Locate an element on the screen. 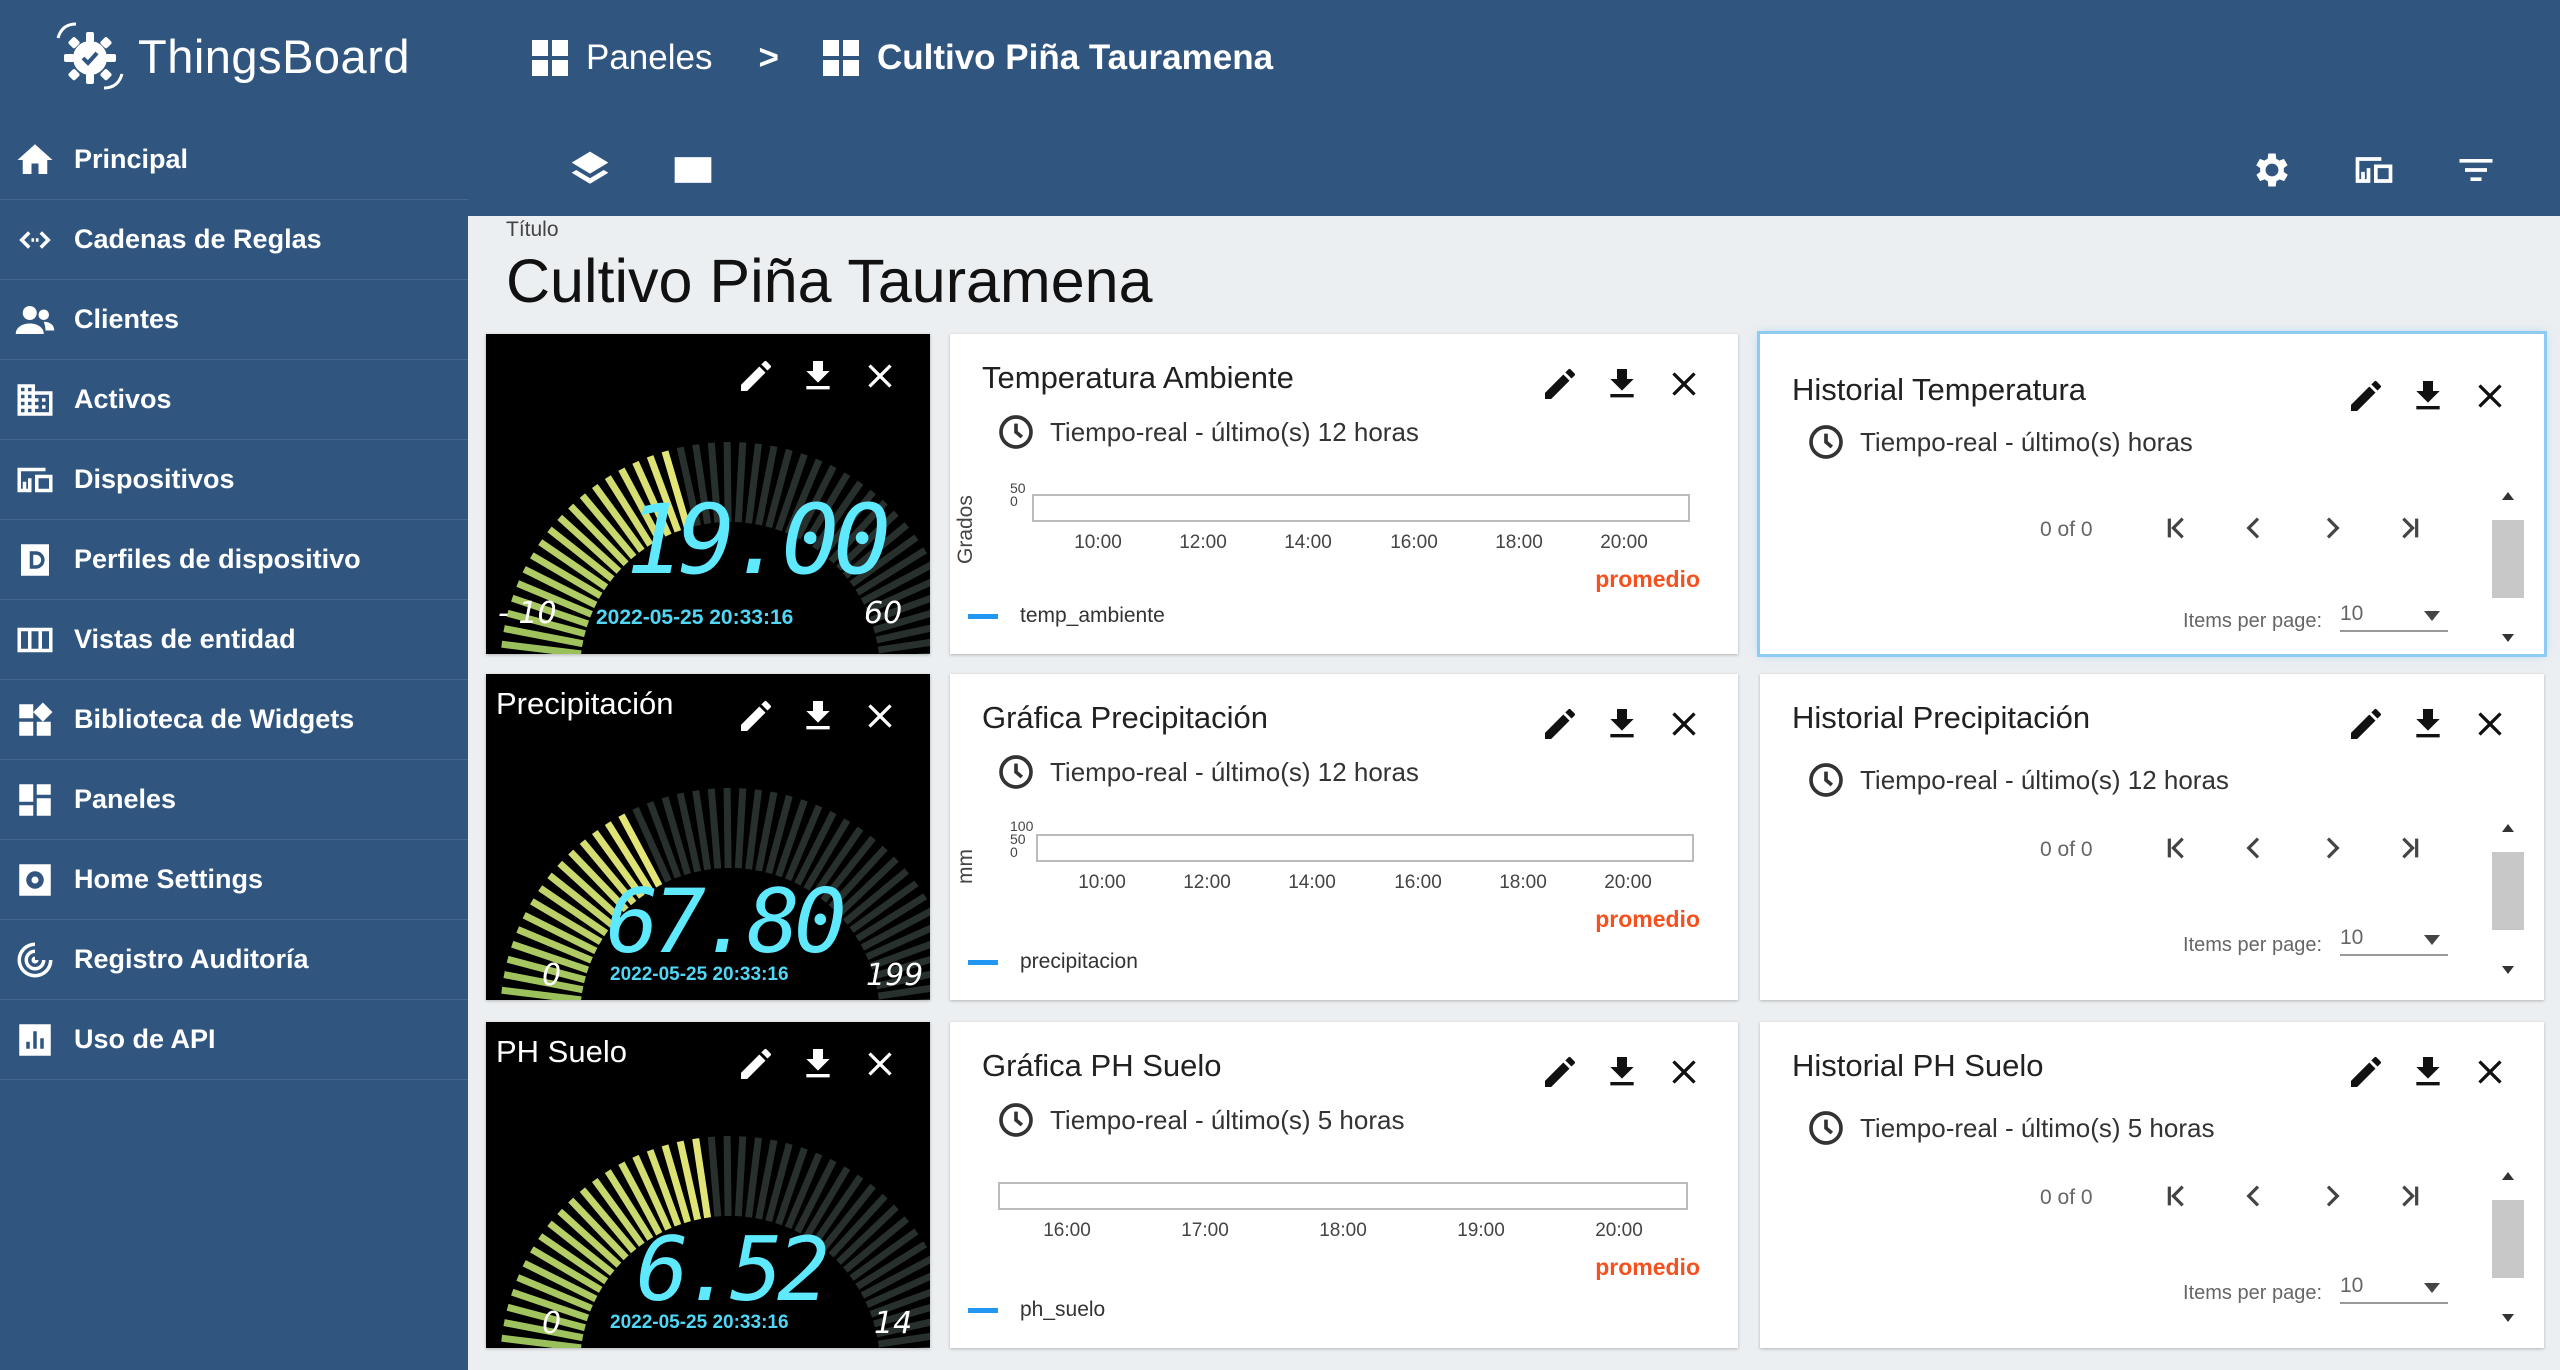 This screenshot has width=2560, height=1370. timewindow: Tiempo-real - último(s) horas is located at coordinates (1999, 442).